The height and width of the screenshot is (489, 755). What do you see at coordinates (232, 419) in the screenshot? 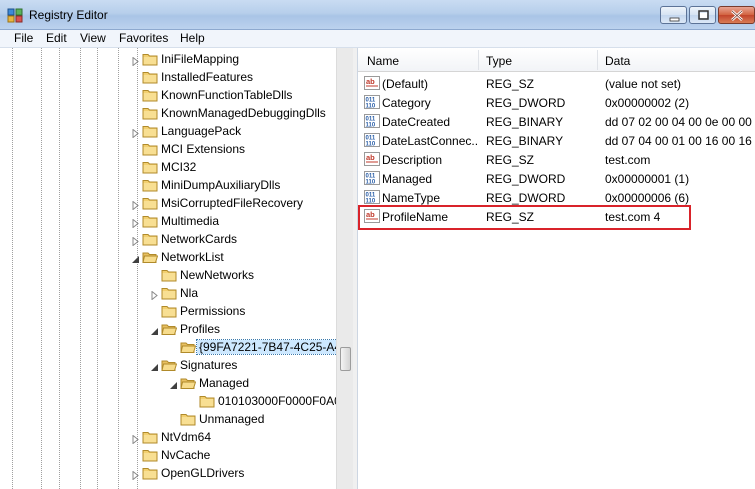
I see `tree-node-label: Unmanaged` at bounding box center [232, 419].